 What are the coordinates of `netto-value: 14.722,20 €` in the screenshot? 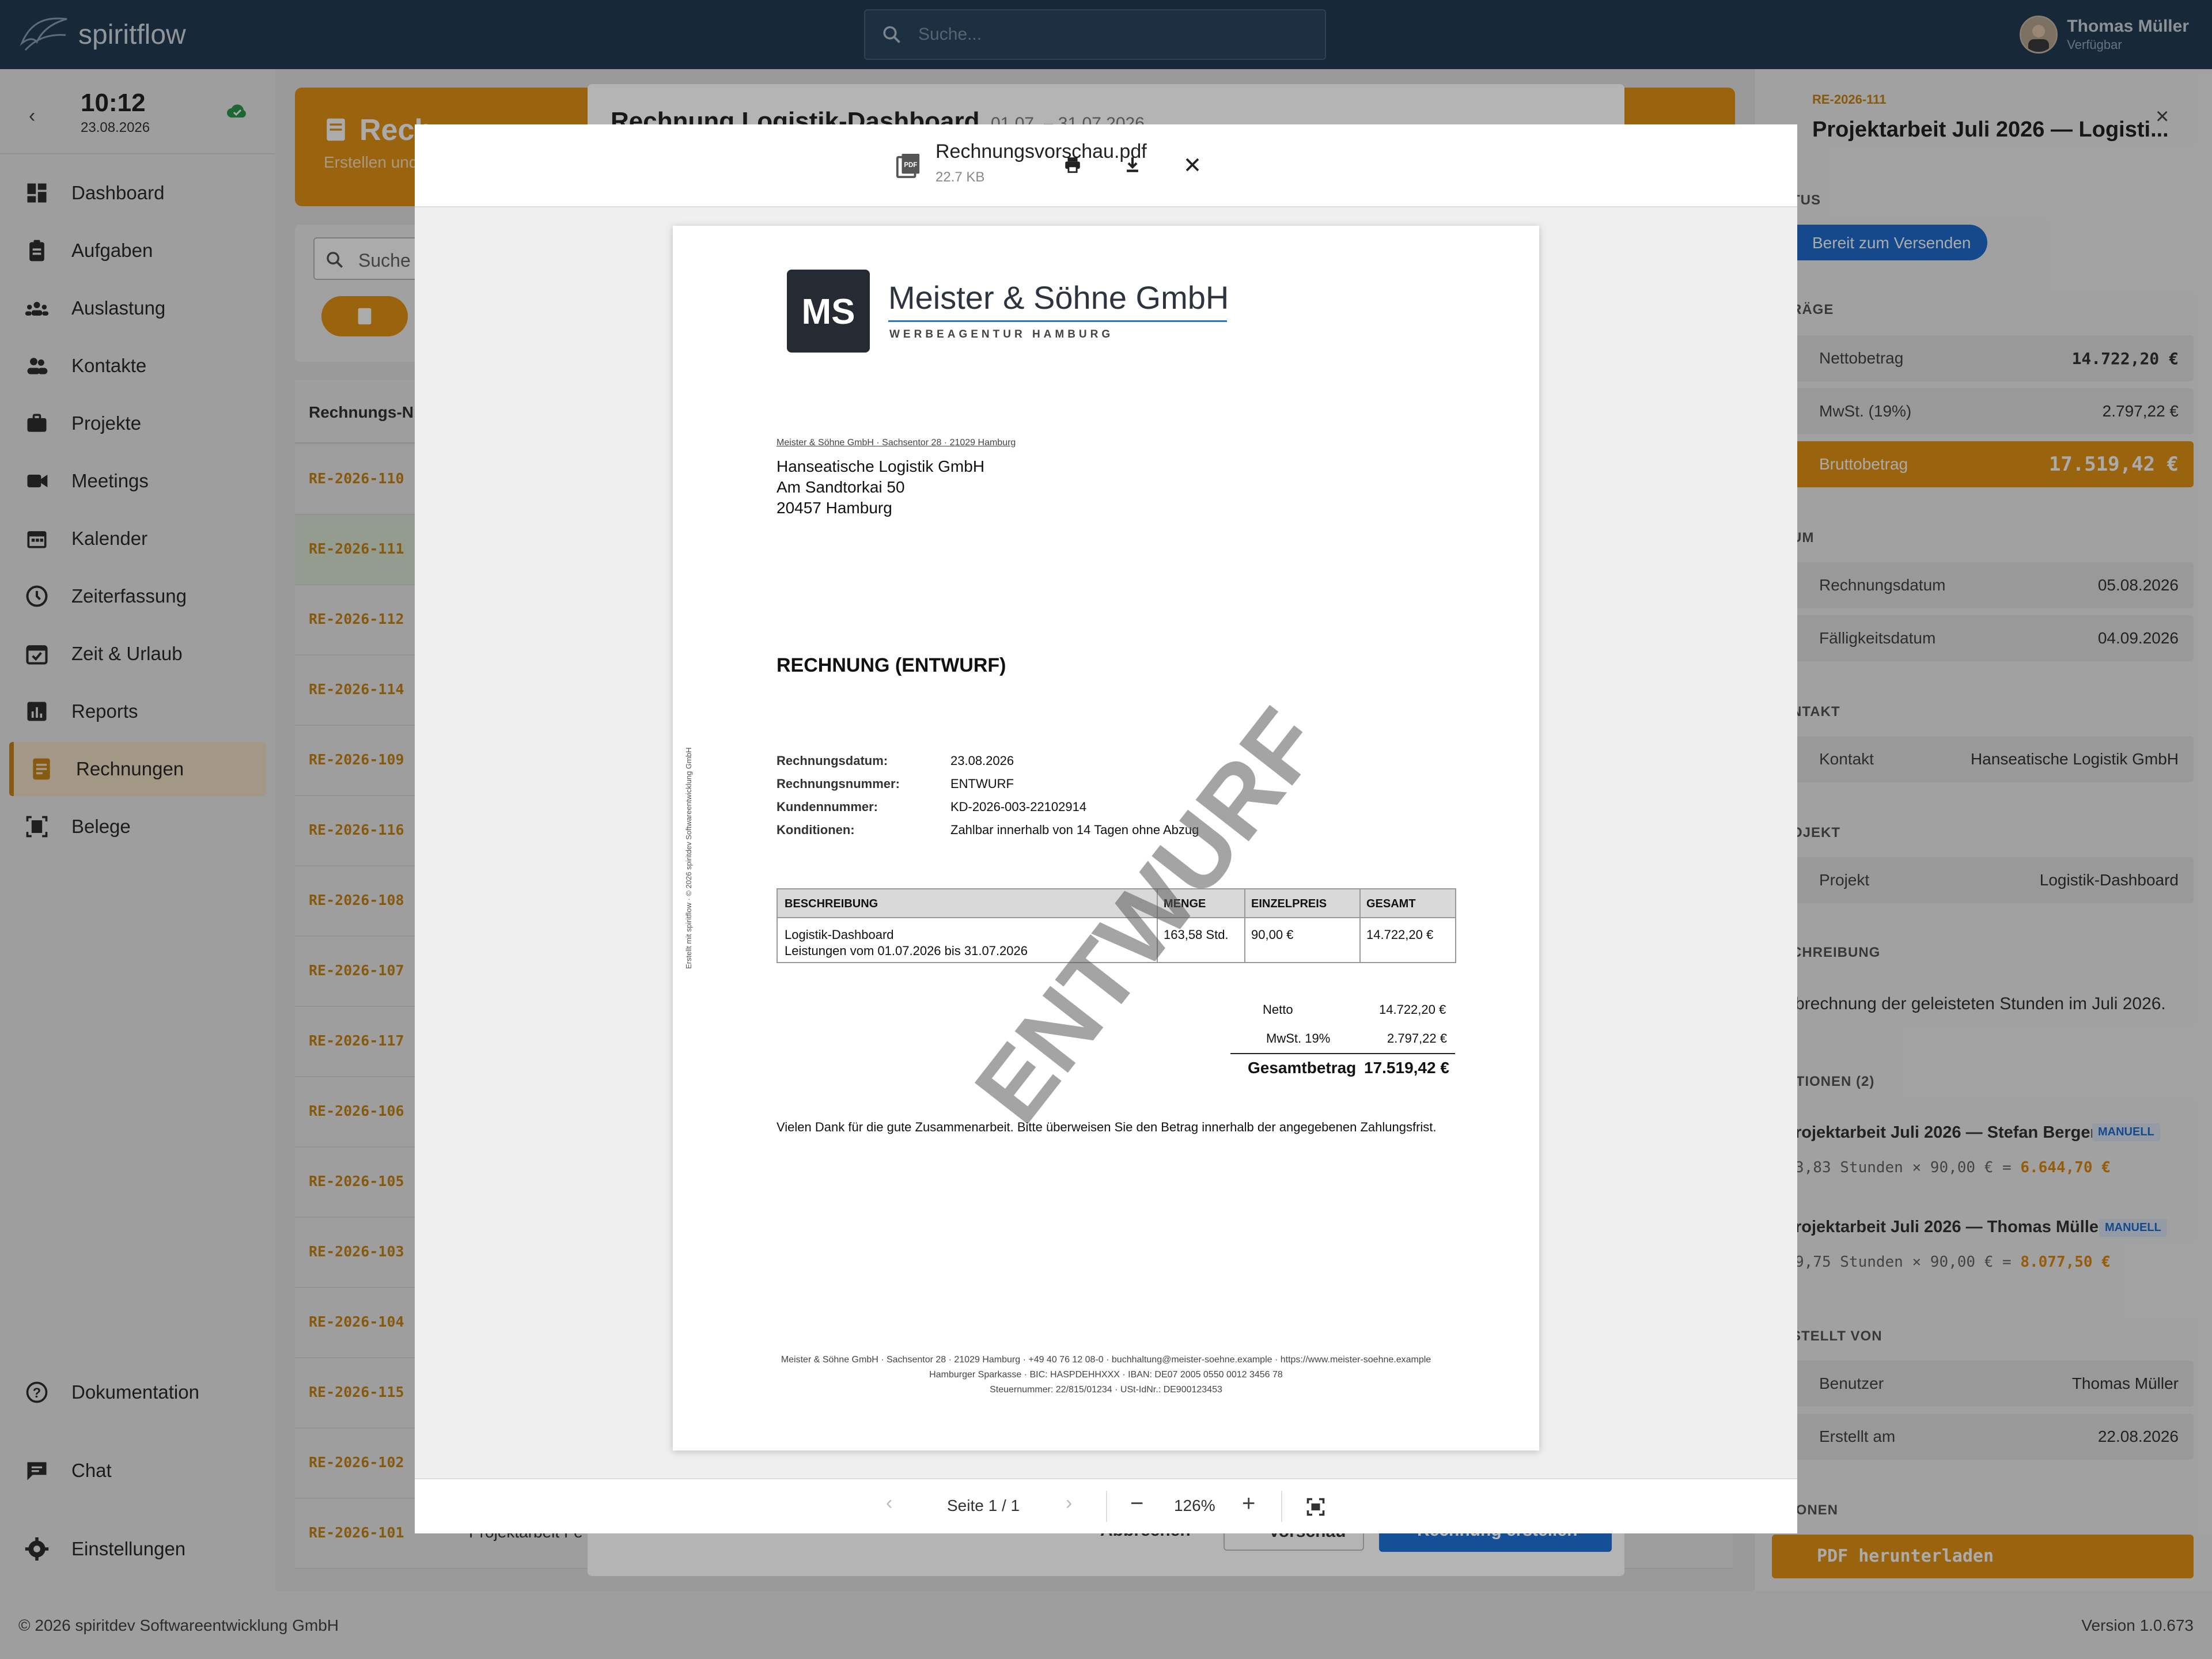 It's located at (1412, 1009).